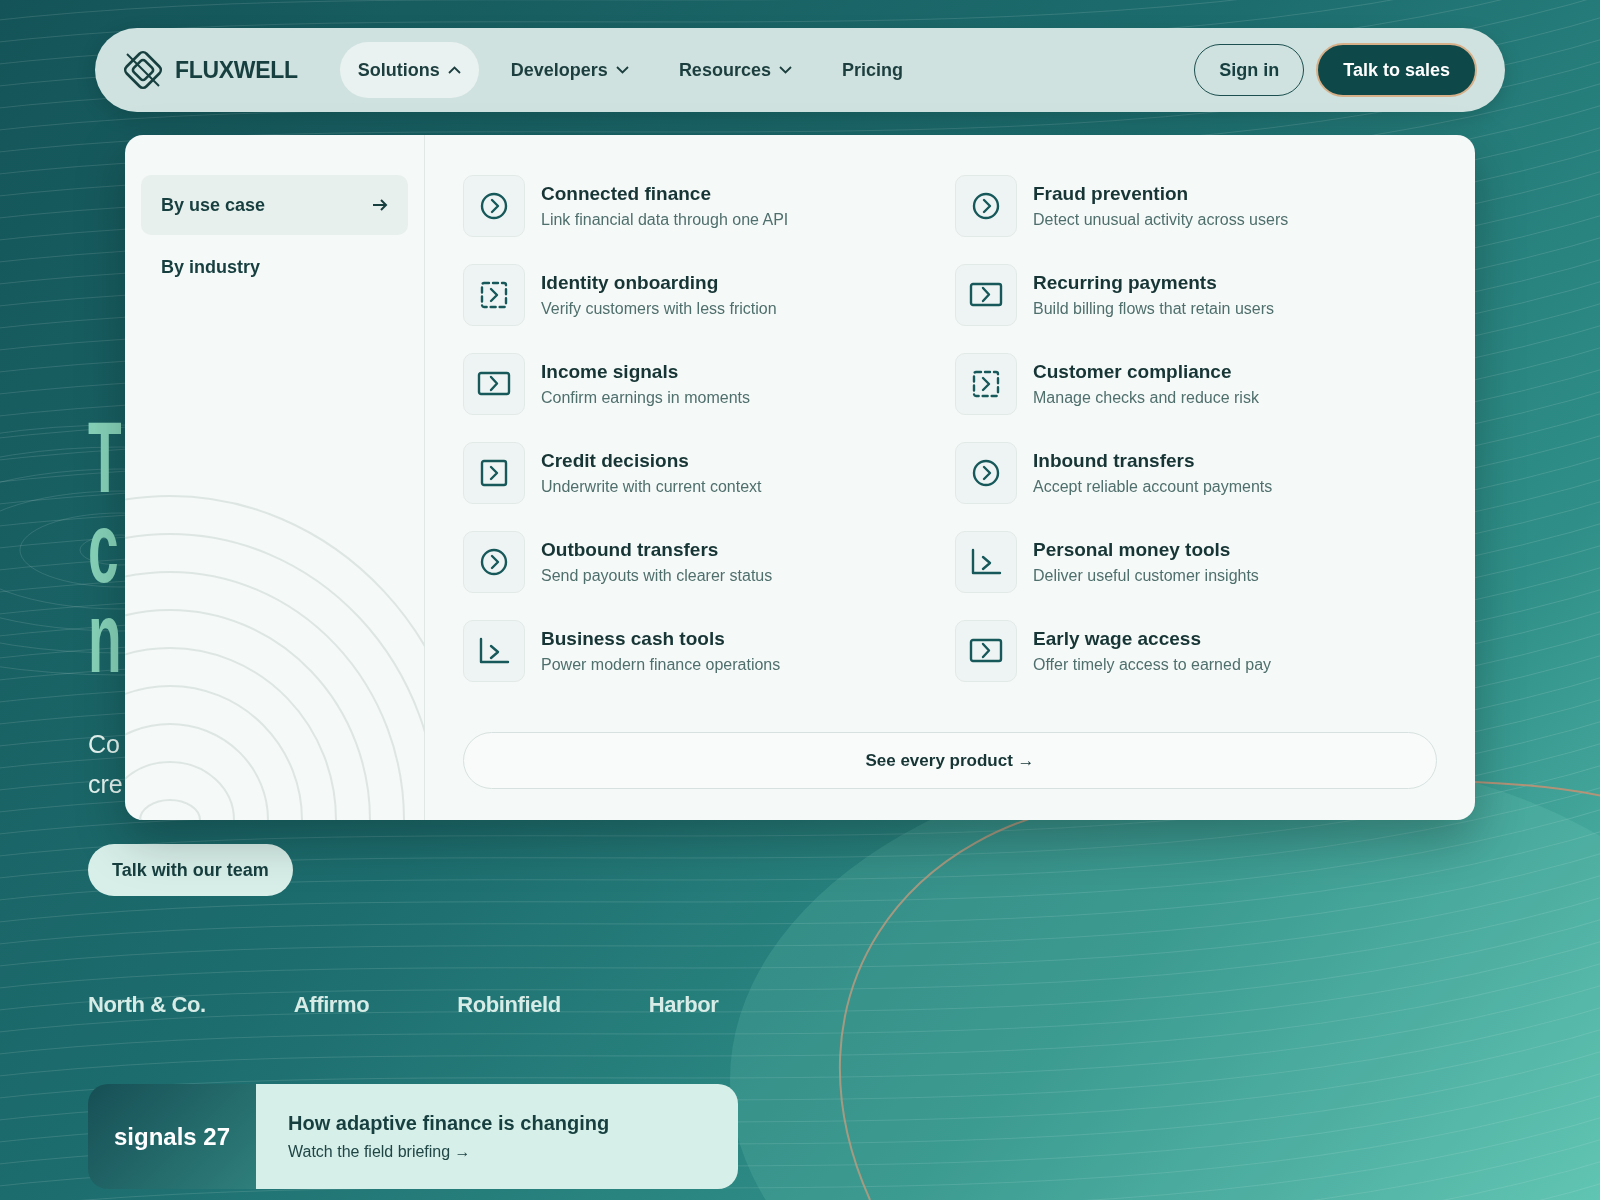  I want to click on hero-subtitle: Co, so click(104, 744).